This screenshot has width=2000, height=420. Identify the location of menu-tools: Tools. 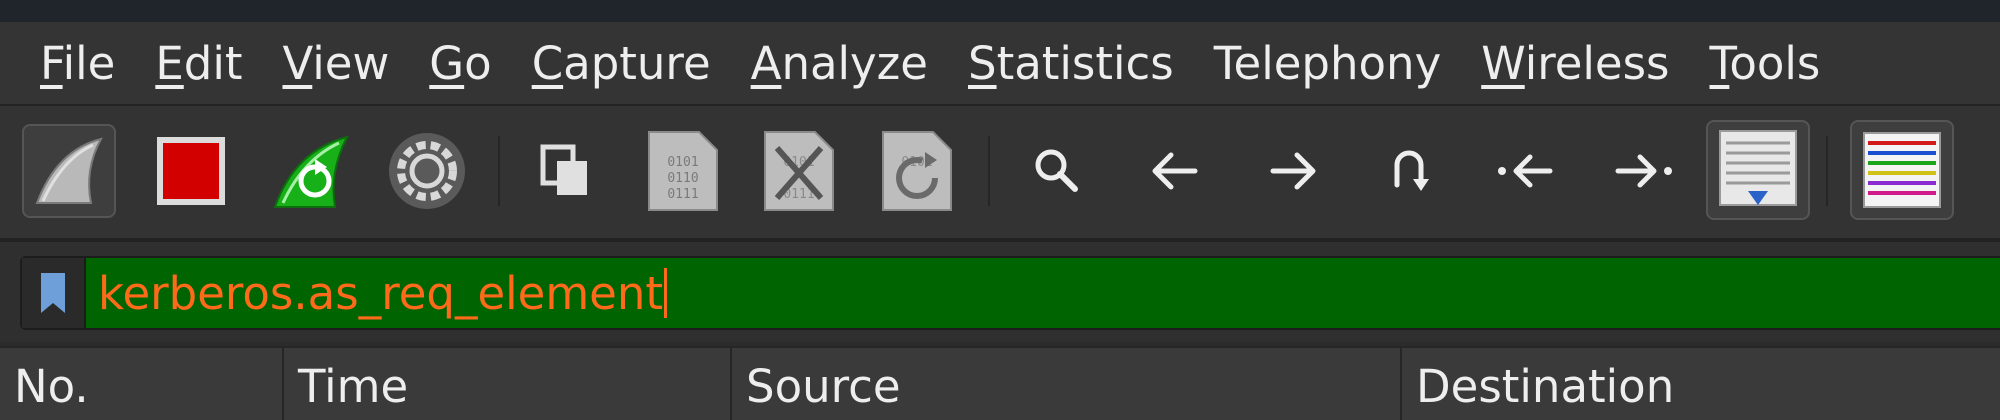
(1765, 63).